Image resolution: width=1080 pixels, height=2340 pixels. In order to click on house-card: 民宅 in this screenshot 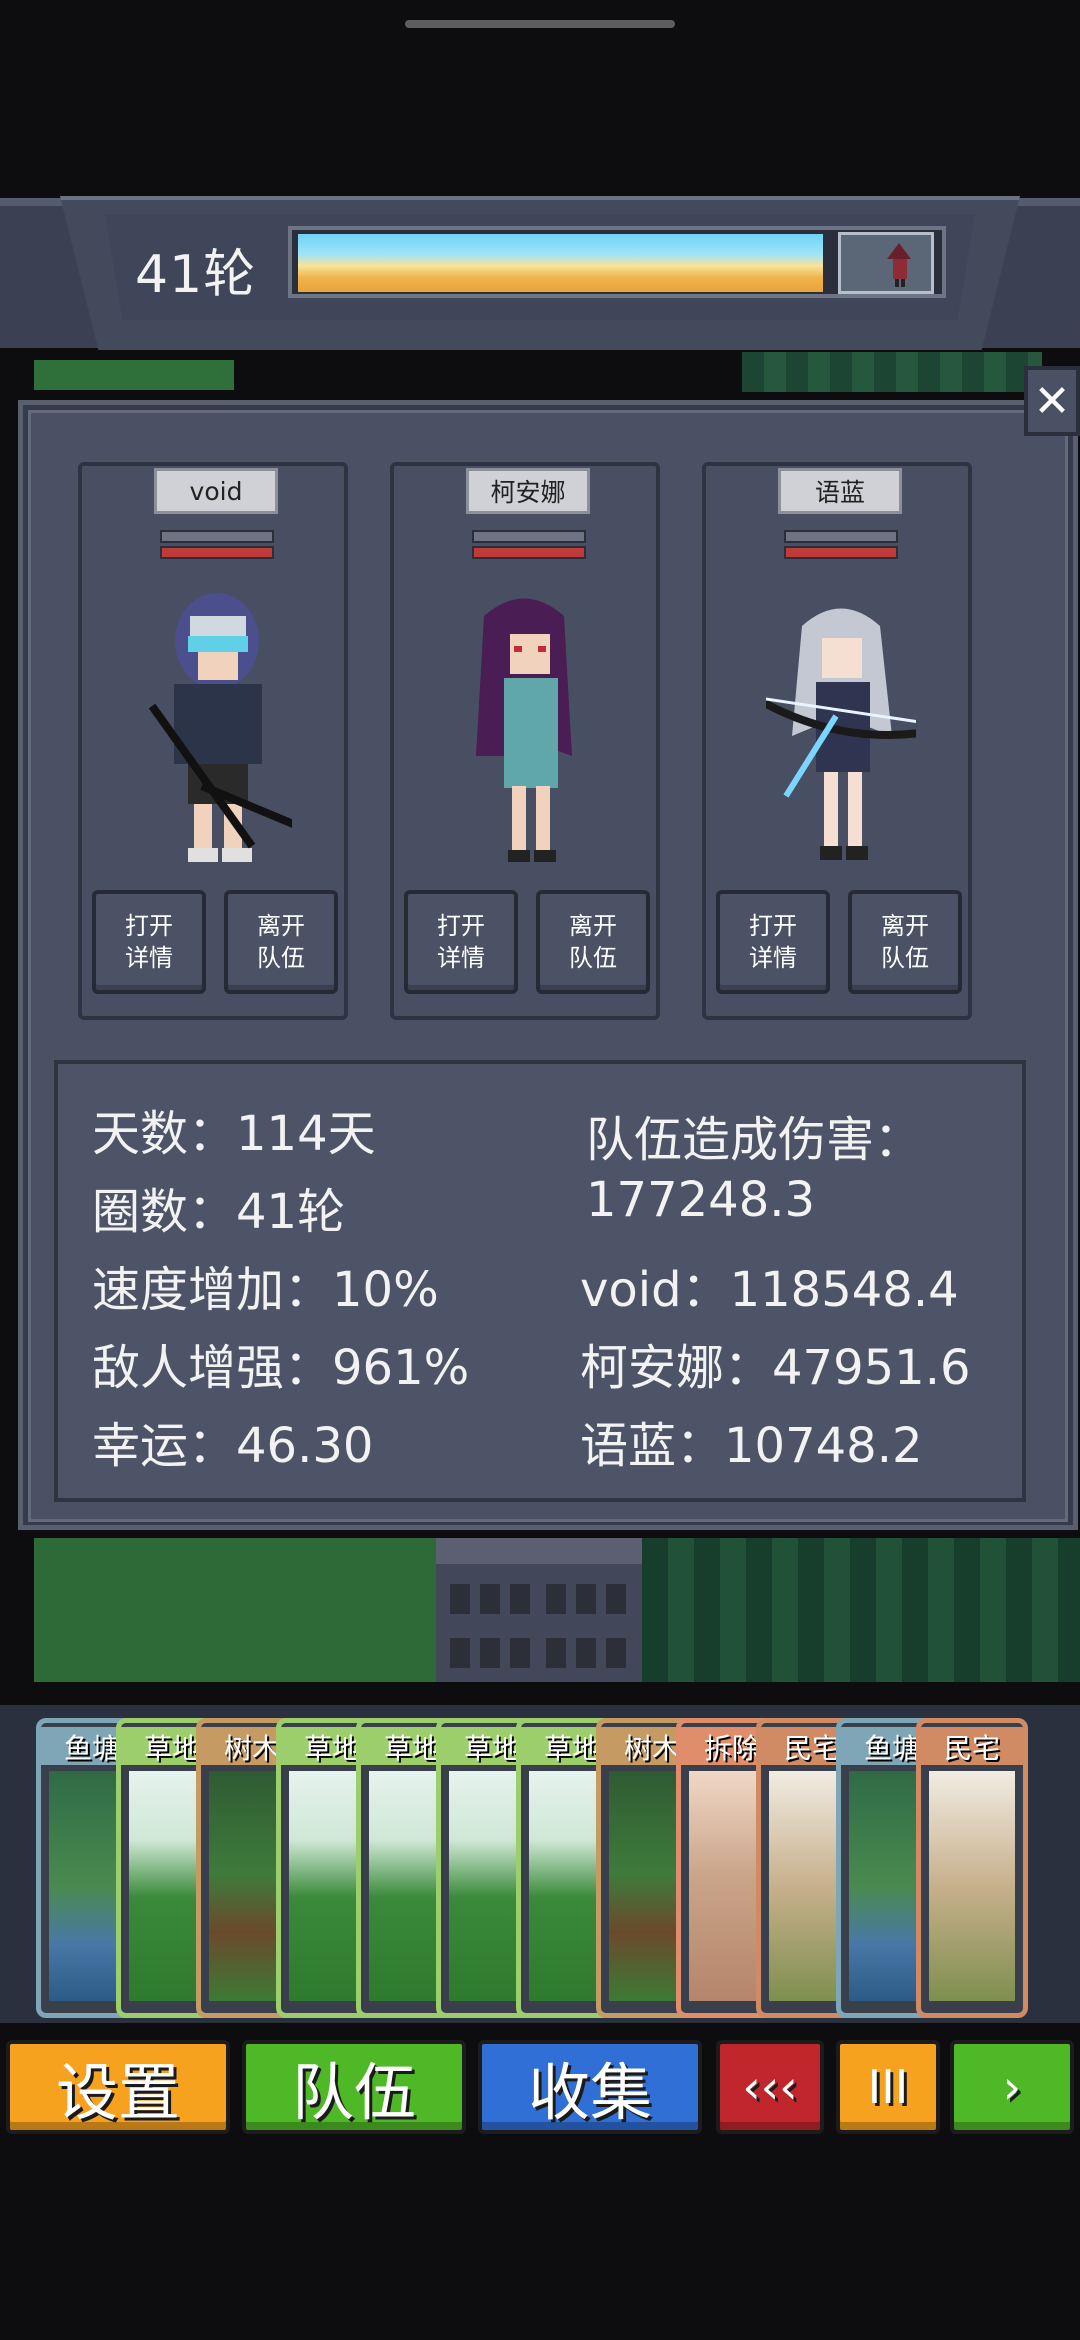, I will do `click(972, 1868)`.